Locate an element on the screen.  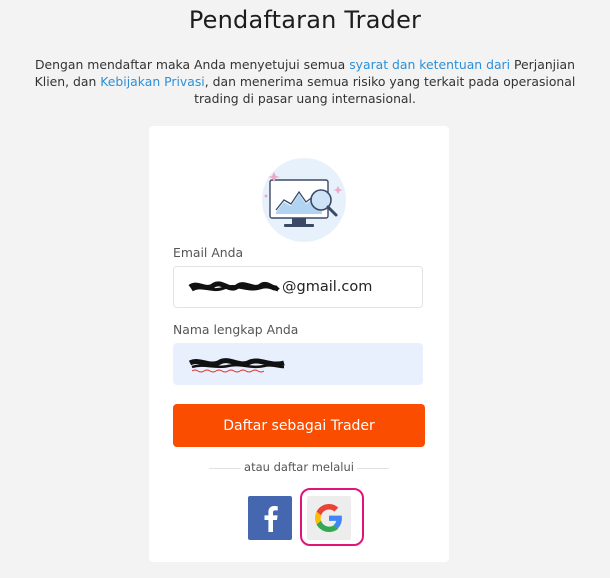
alt-signup-divider: atau daftar melalui is located at coordinates (299, 468).